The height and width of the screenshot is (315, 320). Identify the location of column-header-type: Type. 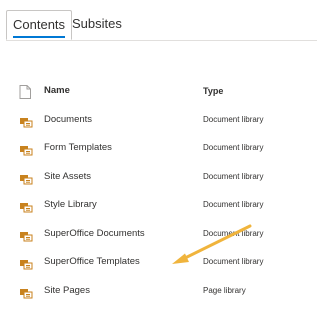
(213, 91).